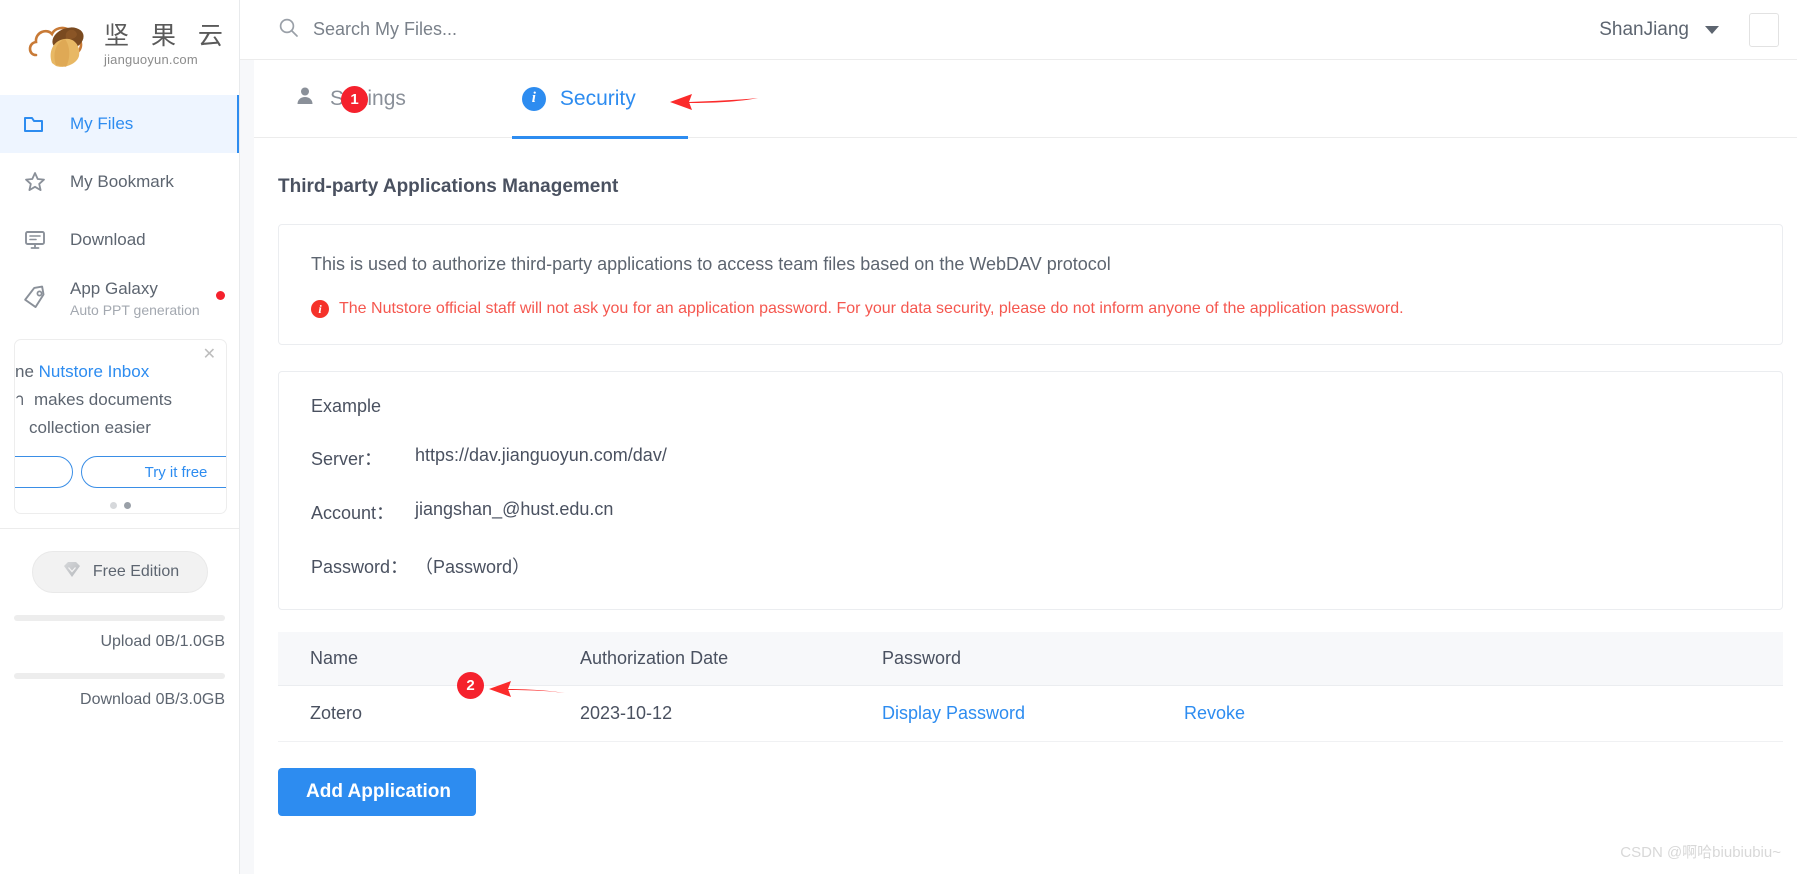 Image resolution: width=1797 pixels, height=874 pixels. Describe the element at coordinates (305, 99) in the screenshot. I see `person-icon` at that location.